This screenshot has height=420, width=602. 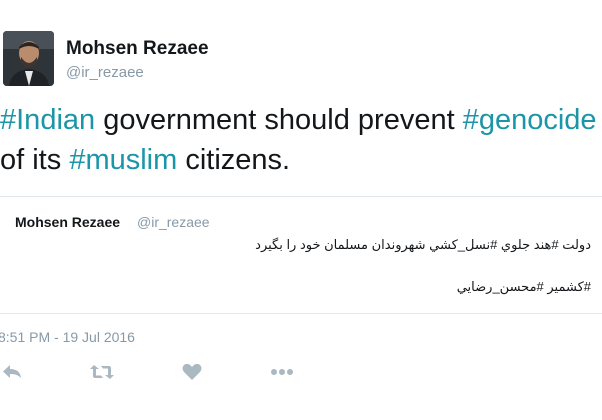 I want to click on reply-icon, so click(x=12, y=371).